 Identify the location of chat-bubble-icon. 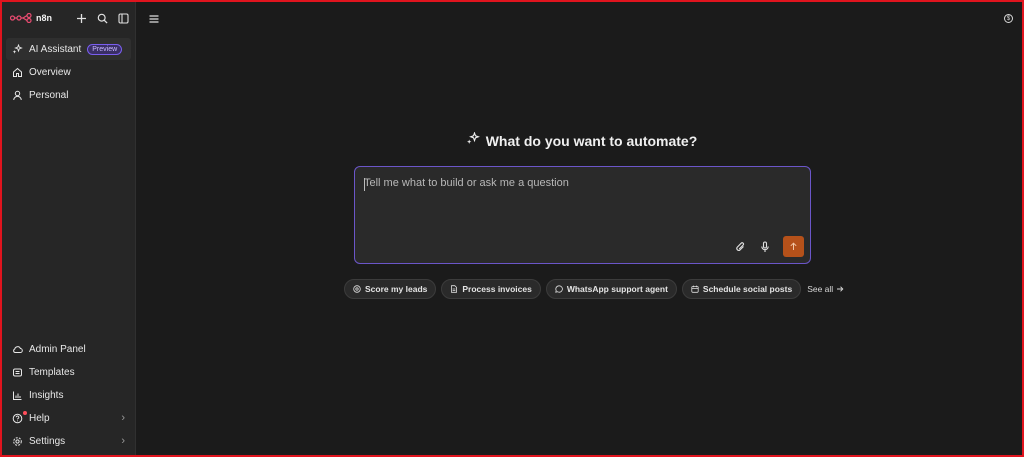
(559, 289).